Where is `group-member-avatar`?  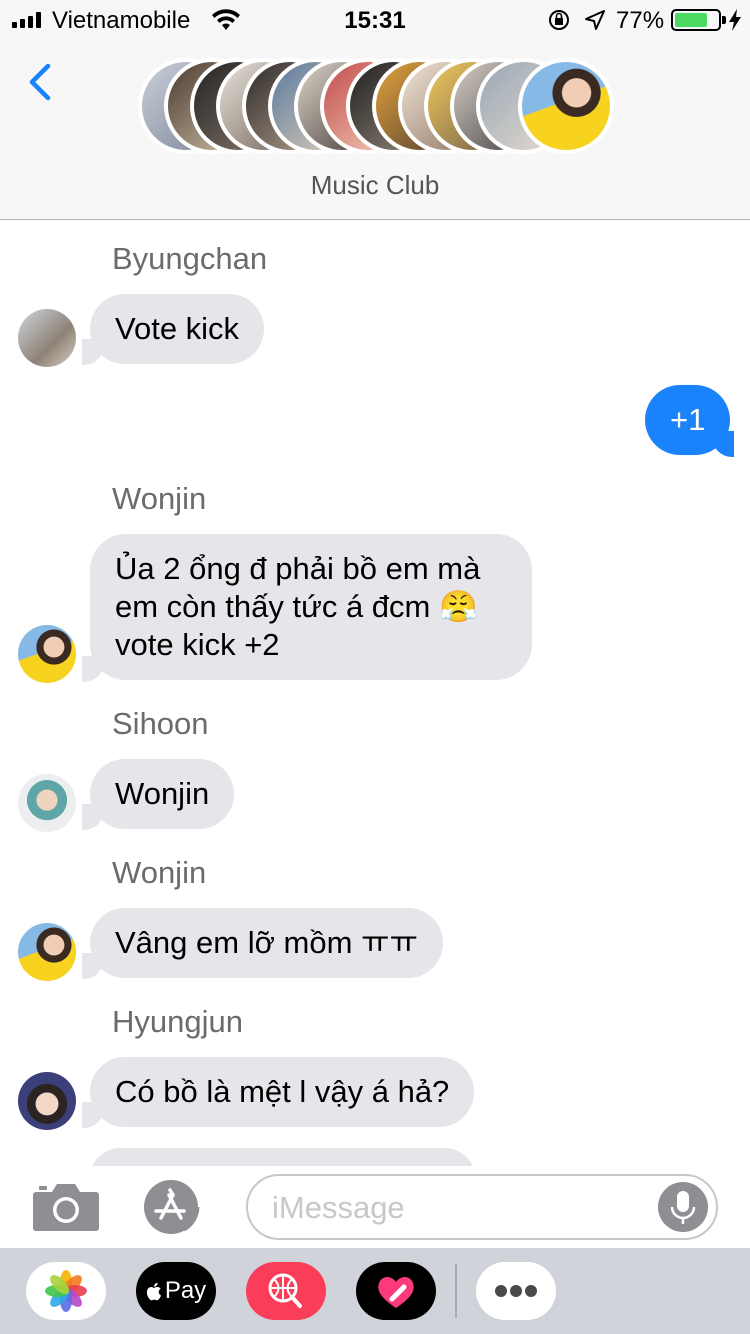 group-member-avatar is located at coordinates (566, 106).